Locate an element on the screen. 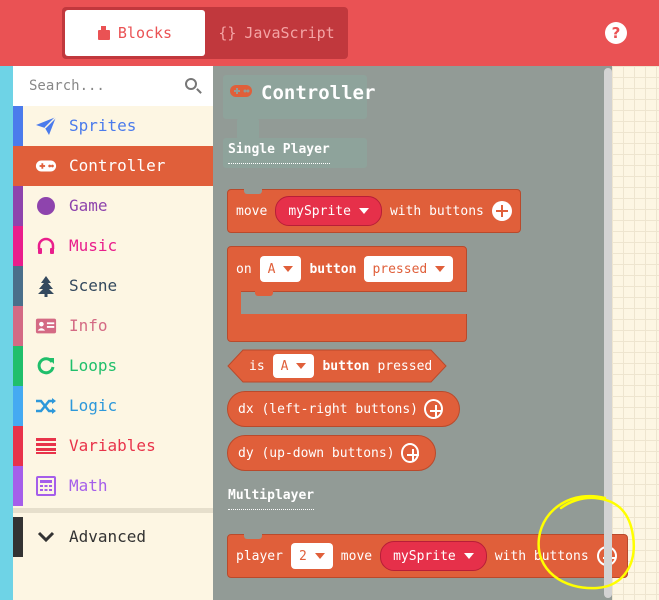 This screenshot has height=600, width=659. category-scene: Scene is located at coordinates (113, 286).